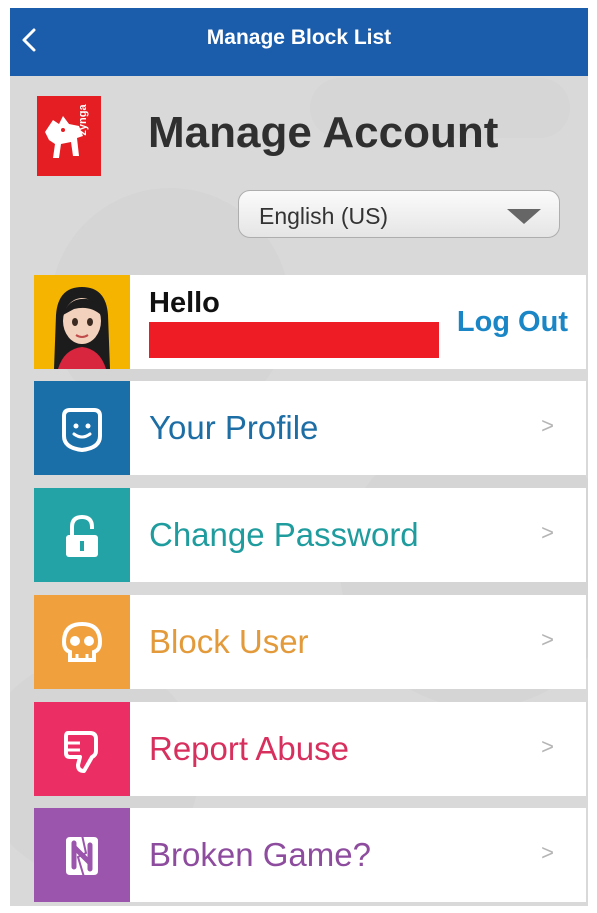 Image resolution: width=597 pixels, height=913 pixels. Describe the element at coordinates (284, 534) in the screenshot. I see `menu-item-label: Change Password` at that location.